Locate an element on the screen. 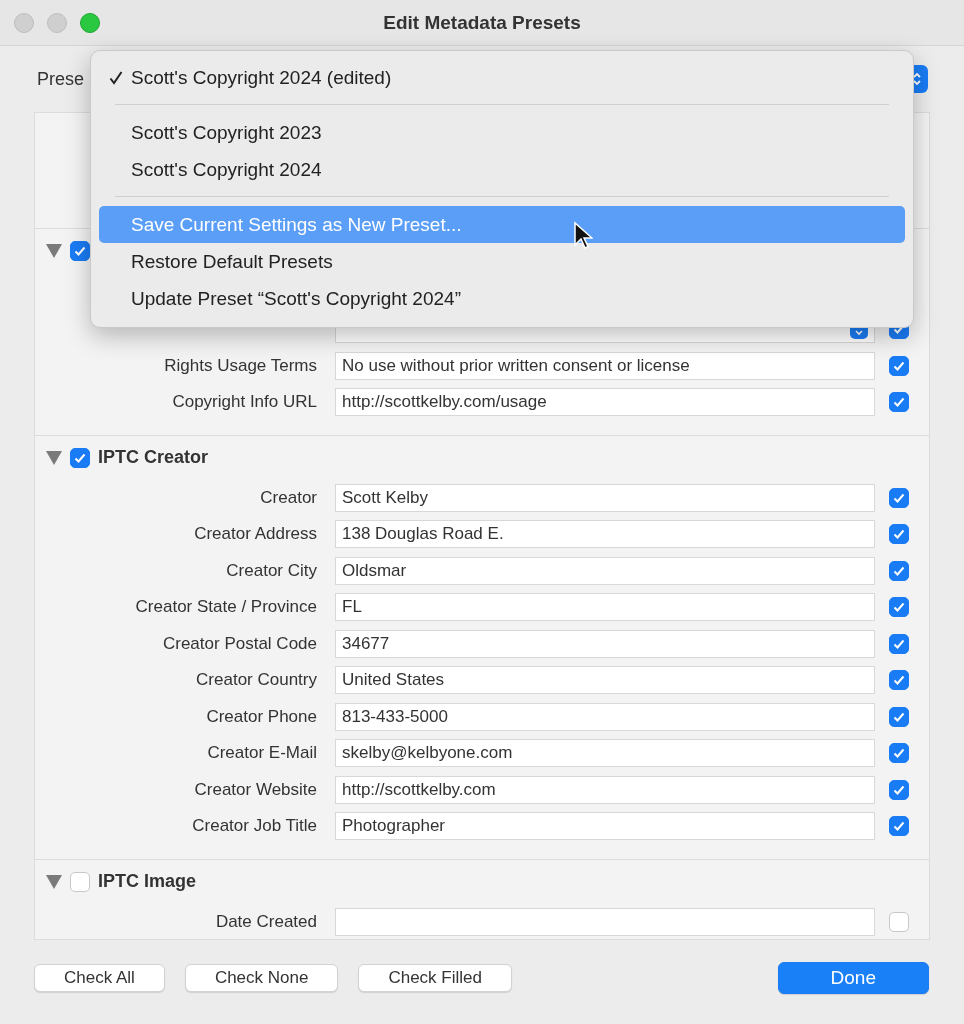 This screenshot has width=964, height=1024. input-field: FL is located at coordinates (605, 607).